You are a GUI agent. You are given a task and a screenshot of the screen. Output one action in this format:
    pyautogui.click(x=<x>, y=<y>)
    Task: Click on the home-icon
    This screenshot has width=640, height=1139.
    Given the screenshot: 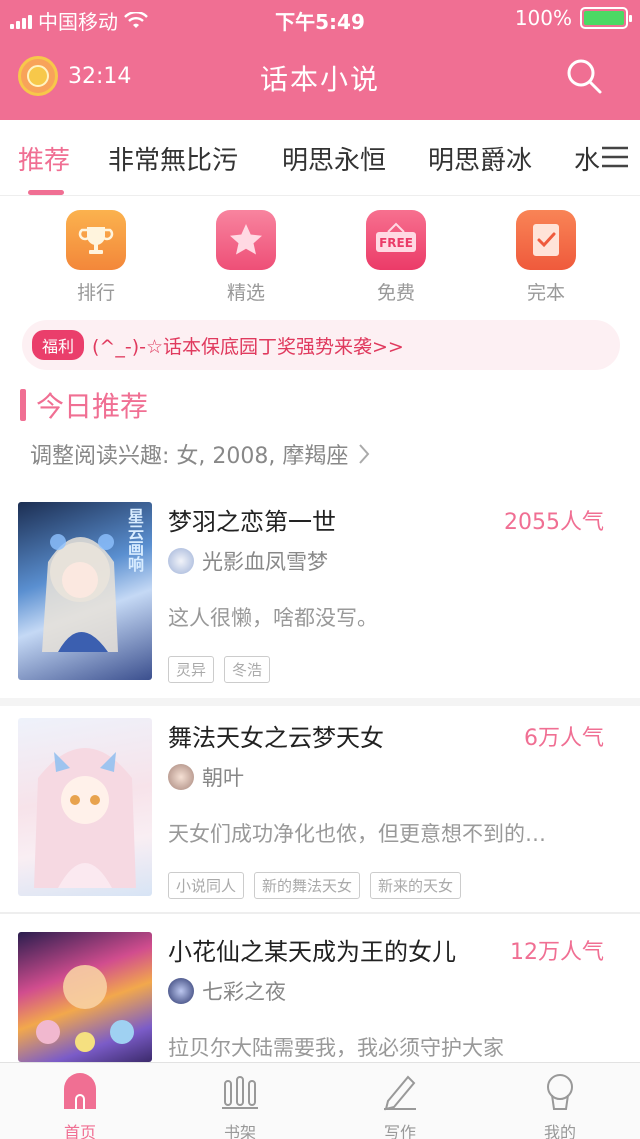 What is the action you would take?
    pyautogui.click(x=80, y=1091)
    